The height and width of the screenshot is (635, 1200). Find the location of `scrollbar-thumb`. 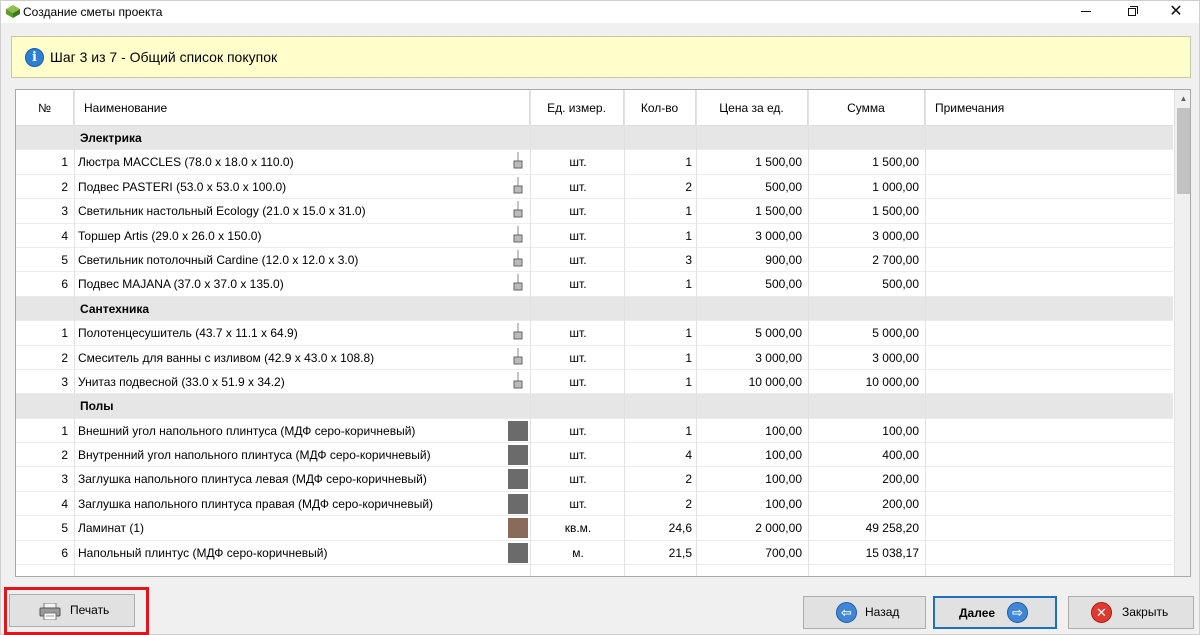

scrollbar-thumb is located at coordinates (1183, 151).